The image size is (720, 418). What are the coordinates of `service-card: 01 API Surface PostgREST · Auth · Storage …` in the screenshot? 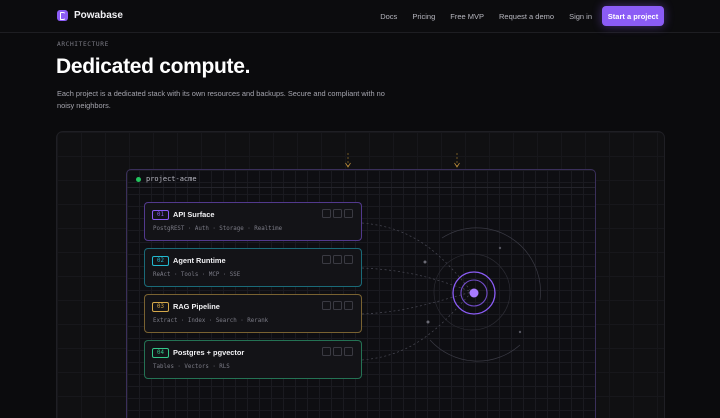 It's located at (253, 221).